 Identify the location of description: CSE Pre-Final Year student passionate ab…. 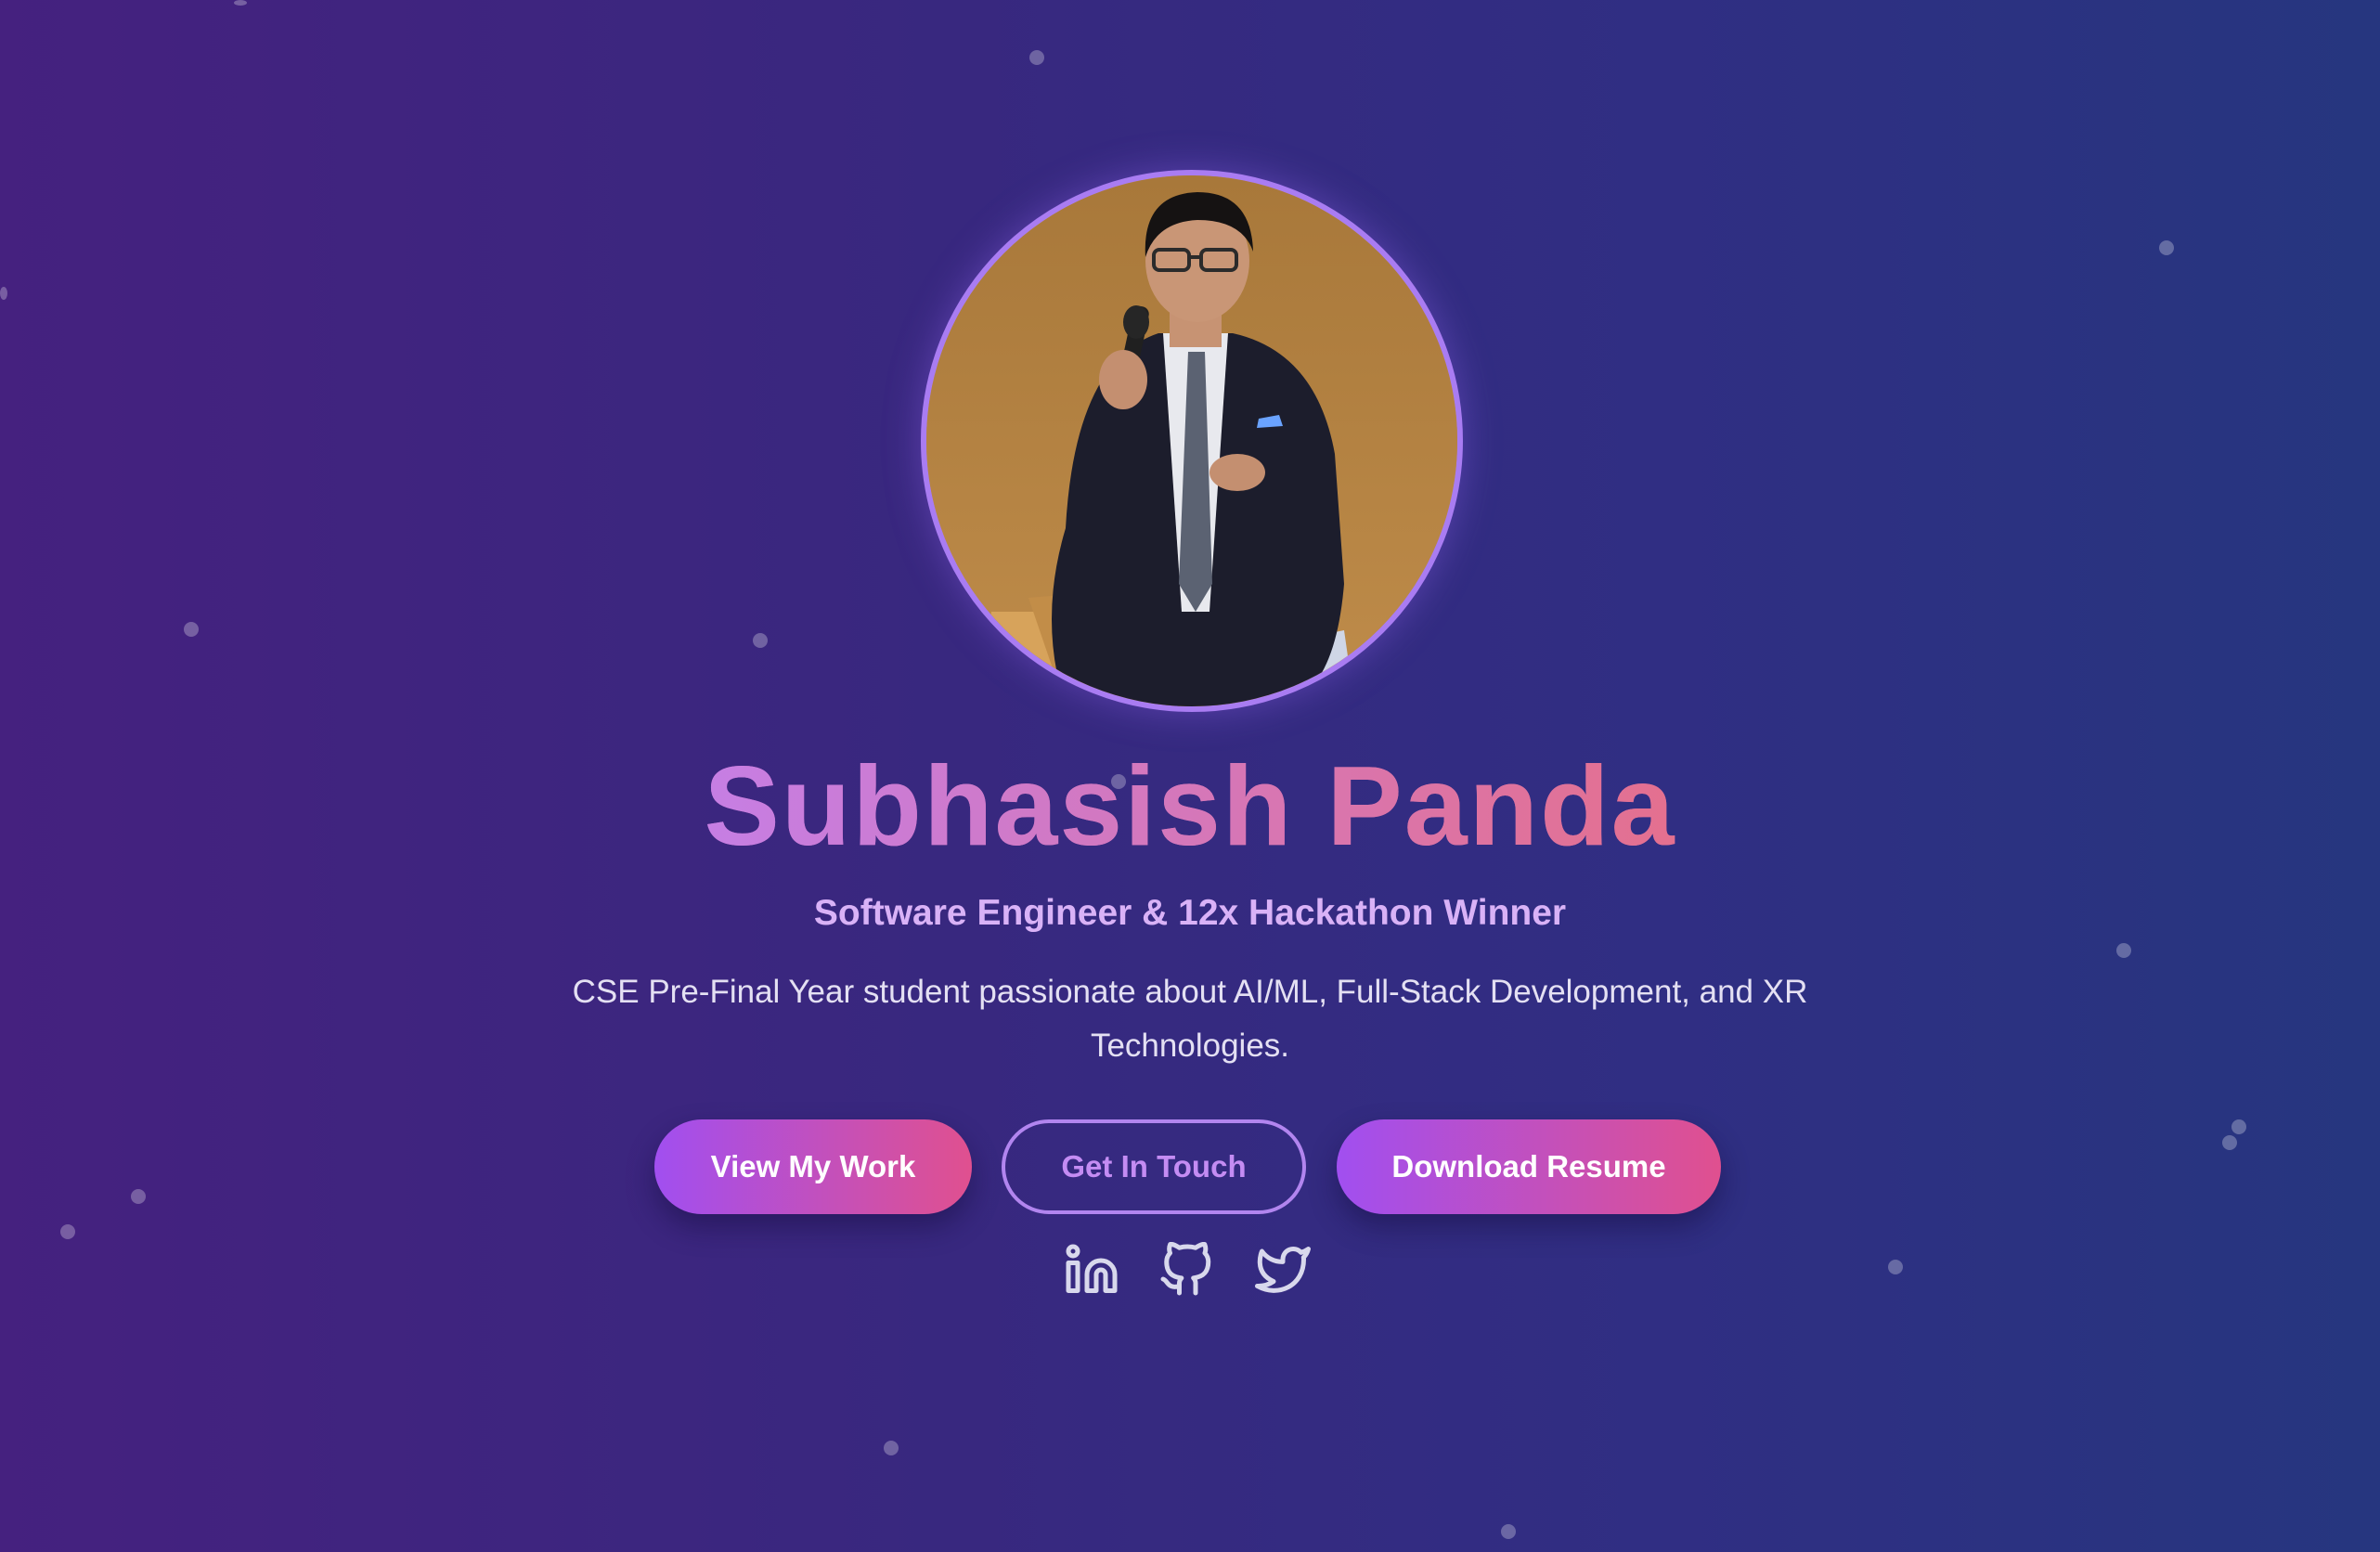
(1190, 1019).